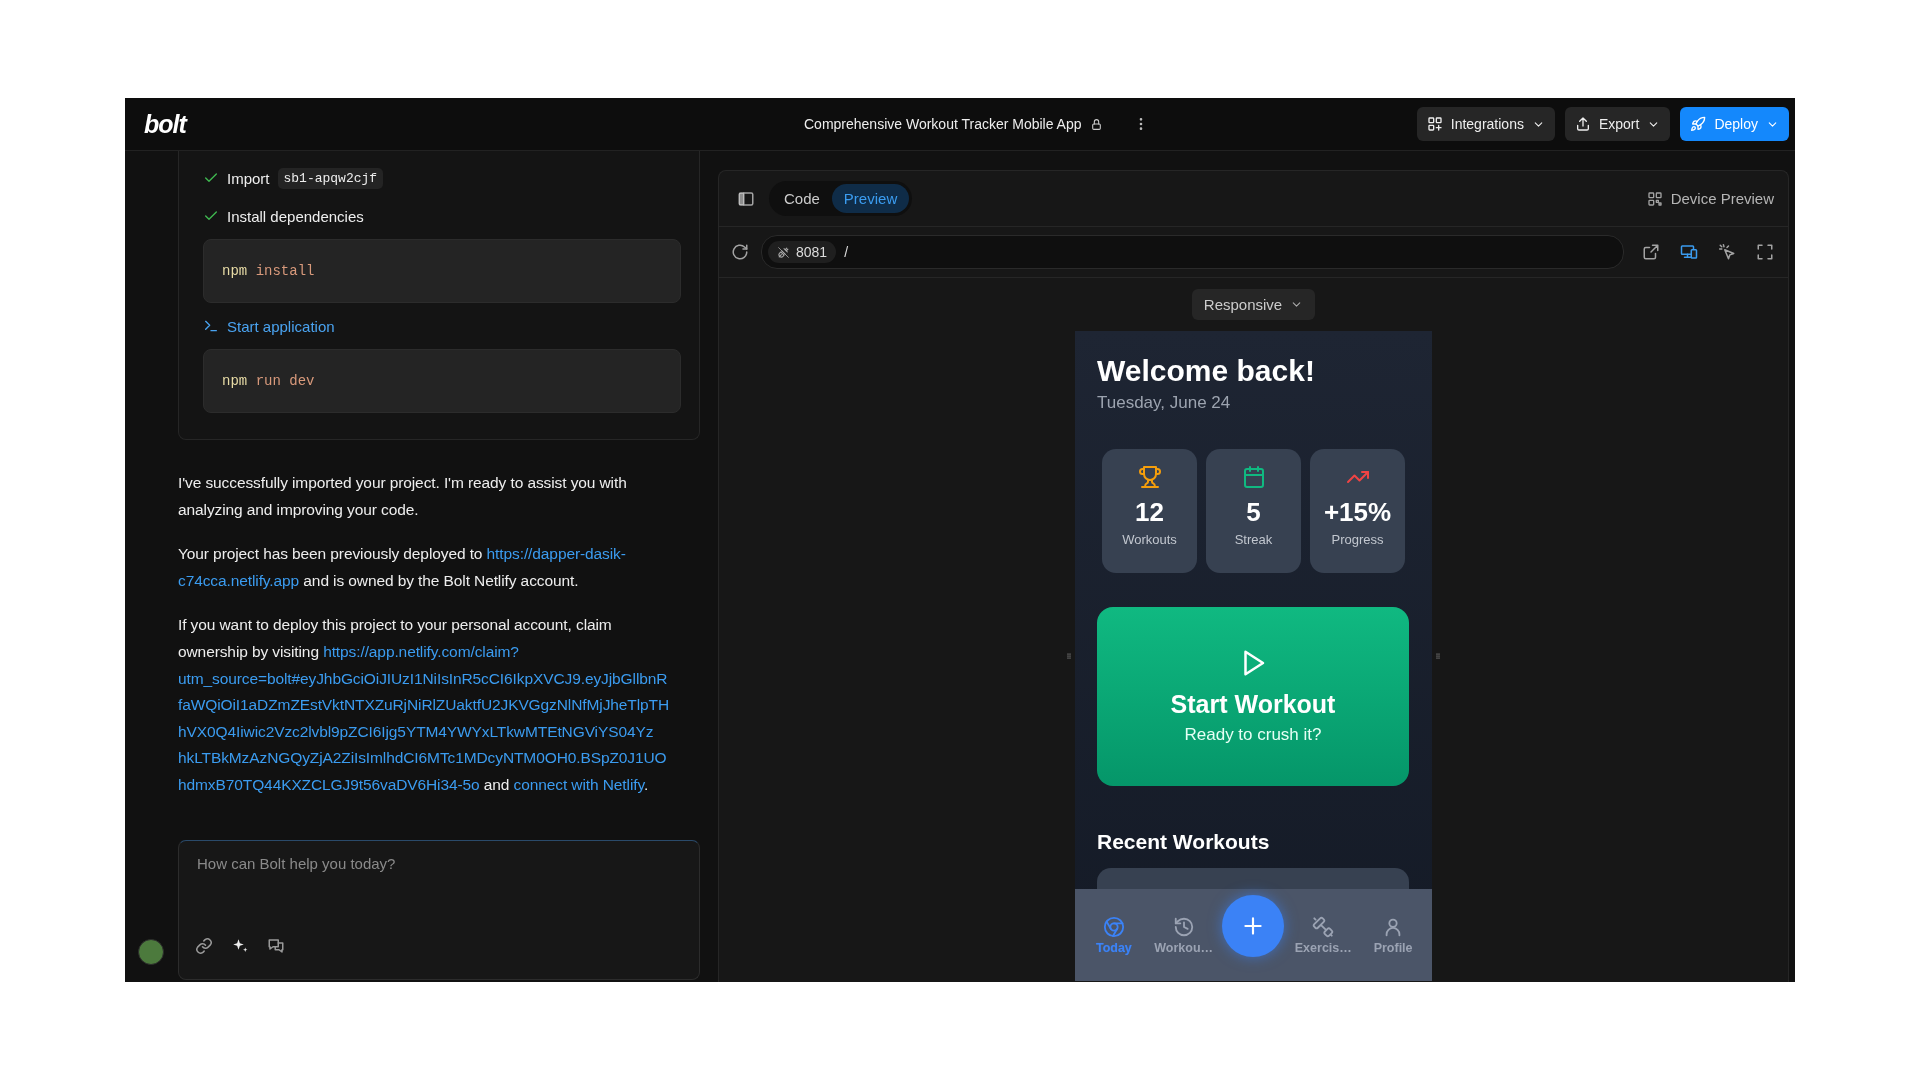  I want to click on message-text: If you want to deploy this project to your personal account, claim, so click(395, 625).